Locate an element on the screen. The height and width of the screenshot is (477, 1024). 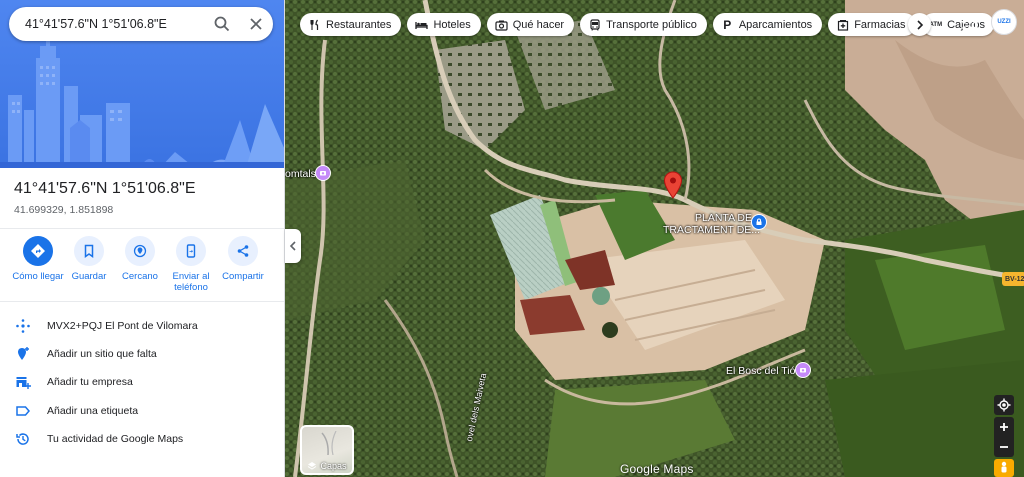
search-box: 41°41'57.6"N 1°51'06.8"E is located at coordinates (141, 24).